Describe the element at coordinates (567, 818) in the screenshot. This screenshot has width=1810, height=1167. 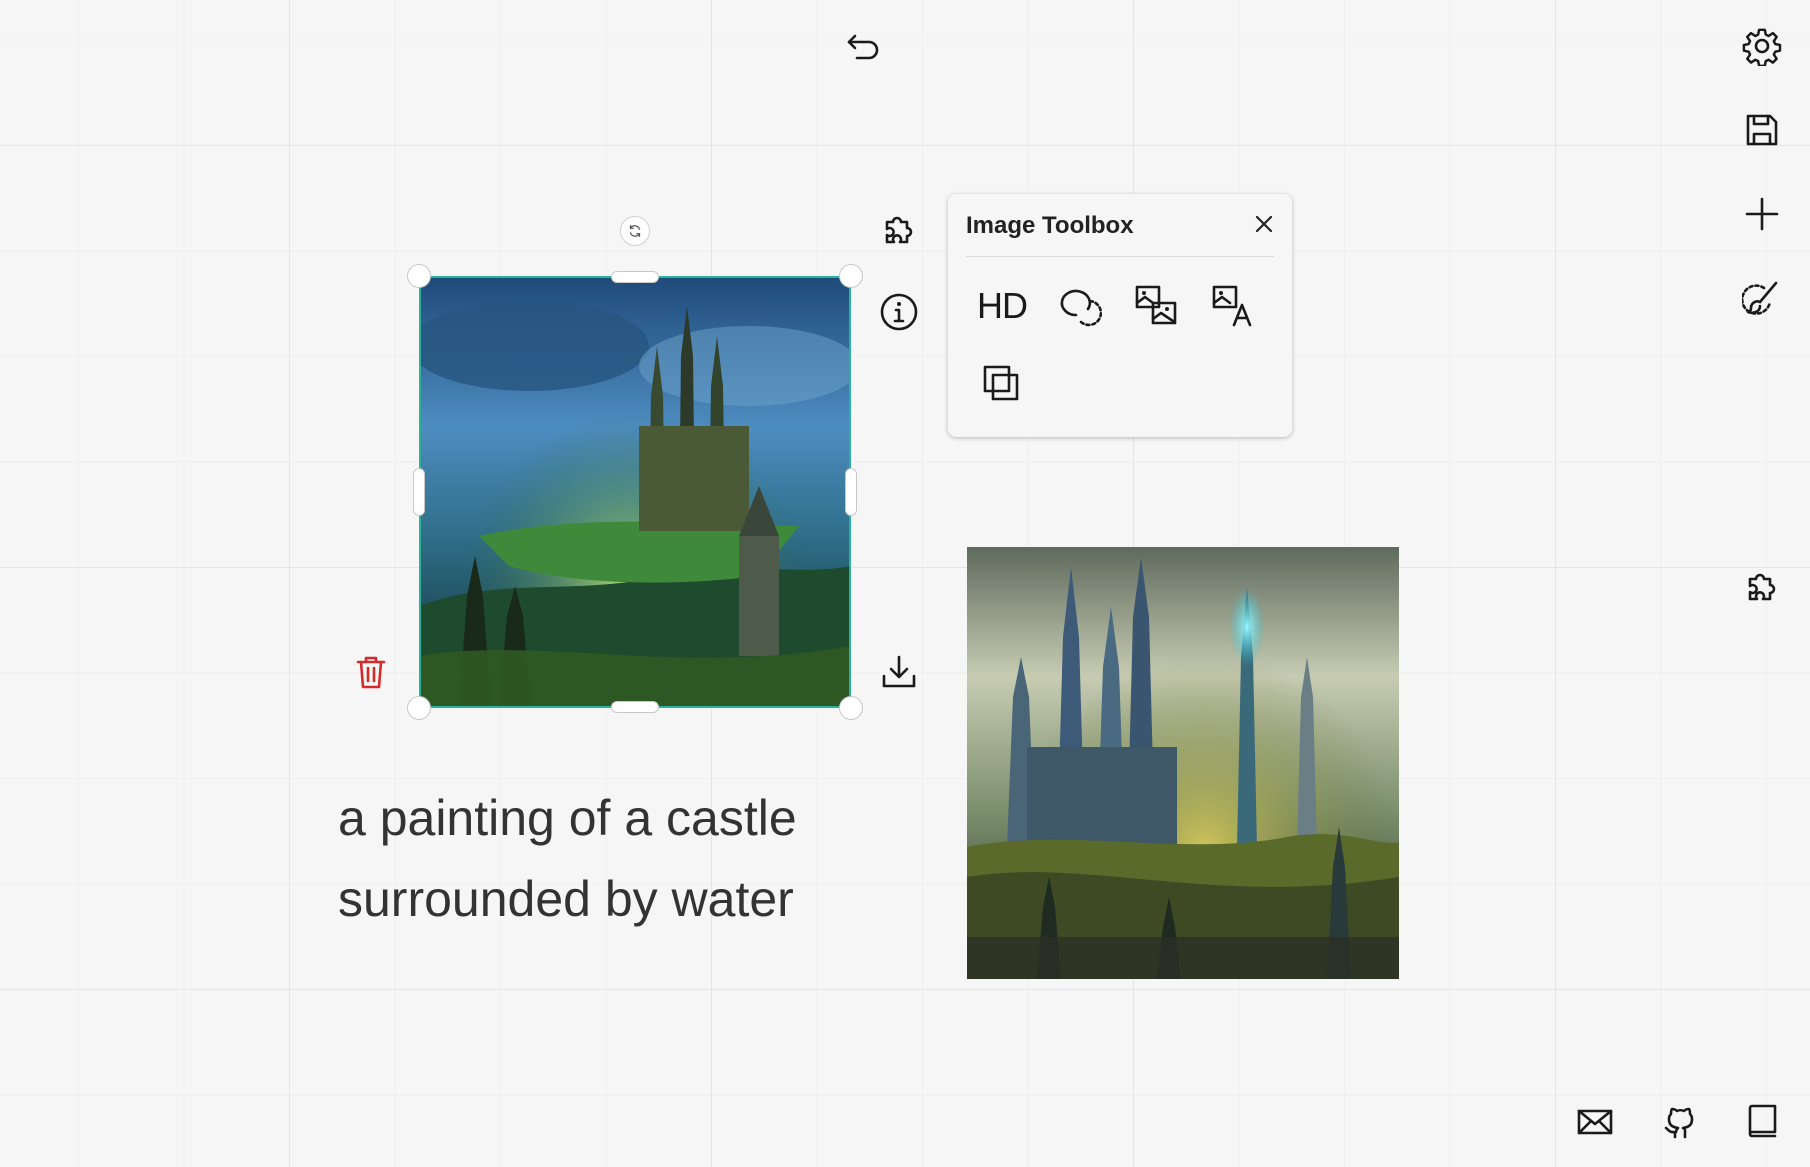
I see `caption-line-1: a painting of a castle` at that location.